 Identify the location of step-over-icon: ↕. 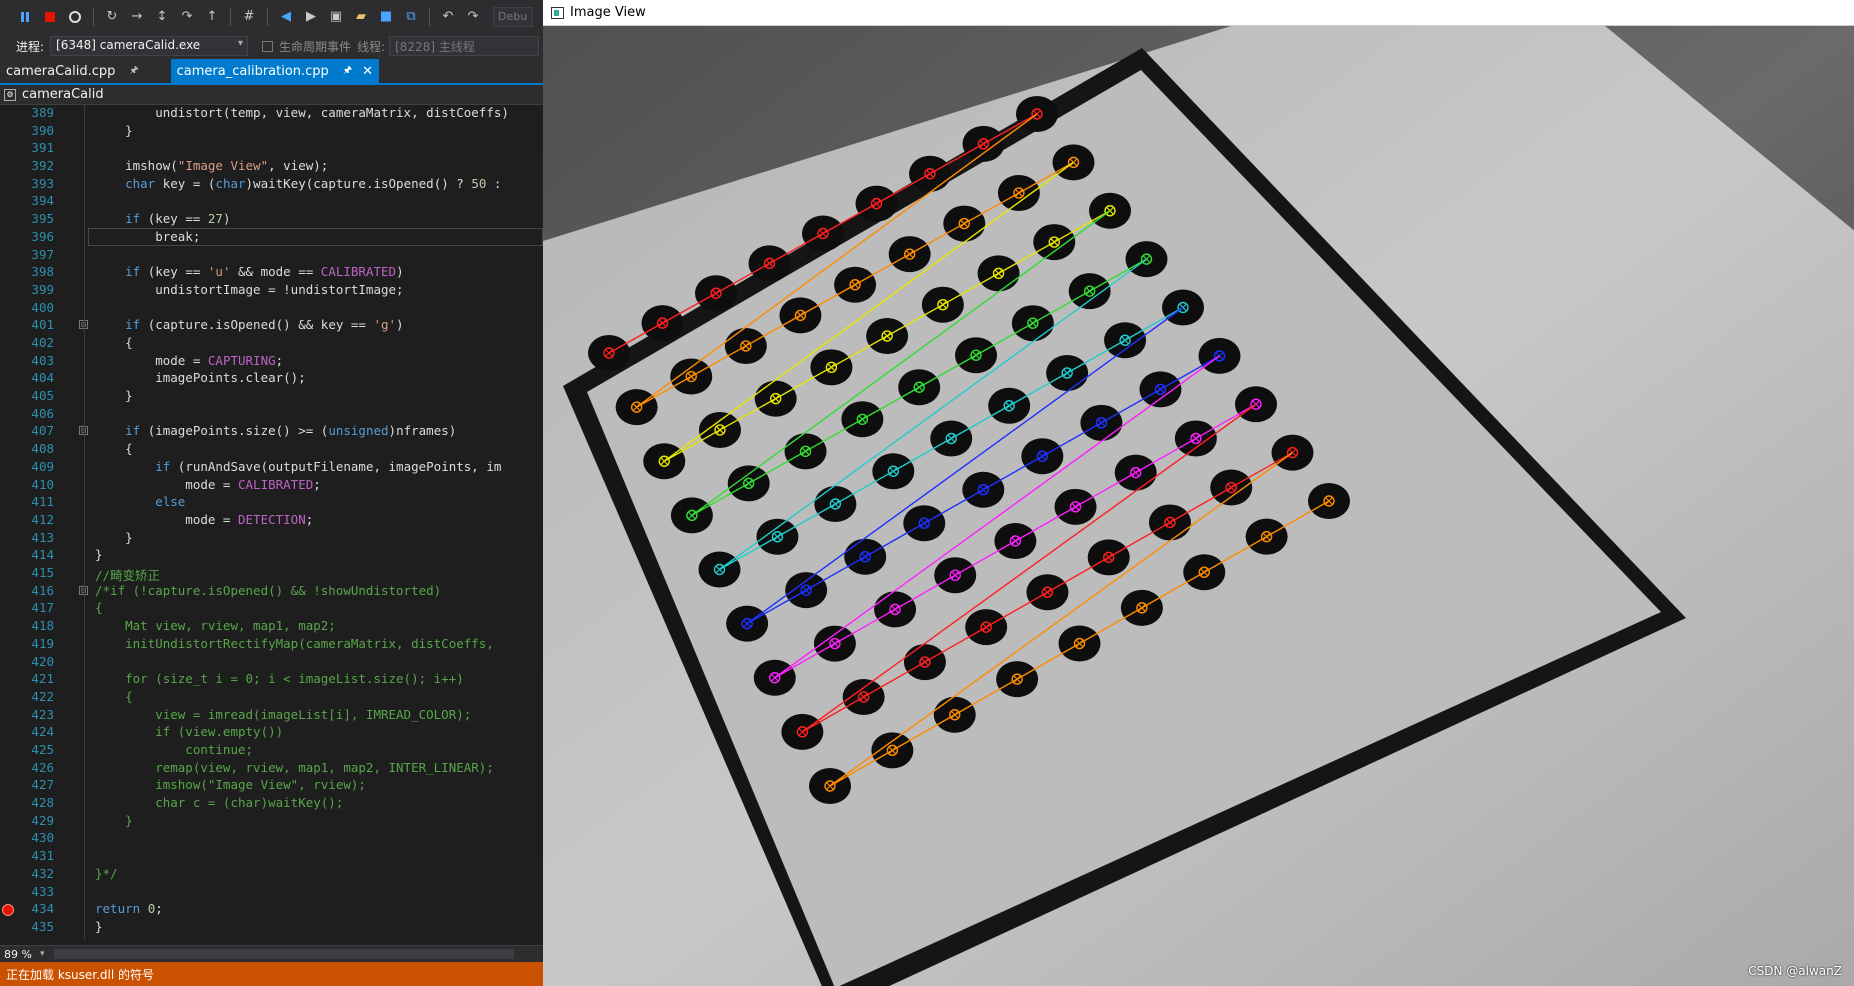
(162, 17).